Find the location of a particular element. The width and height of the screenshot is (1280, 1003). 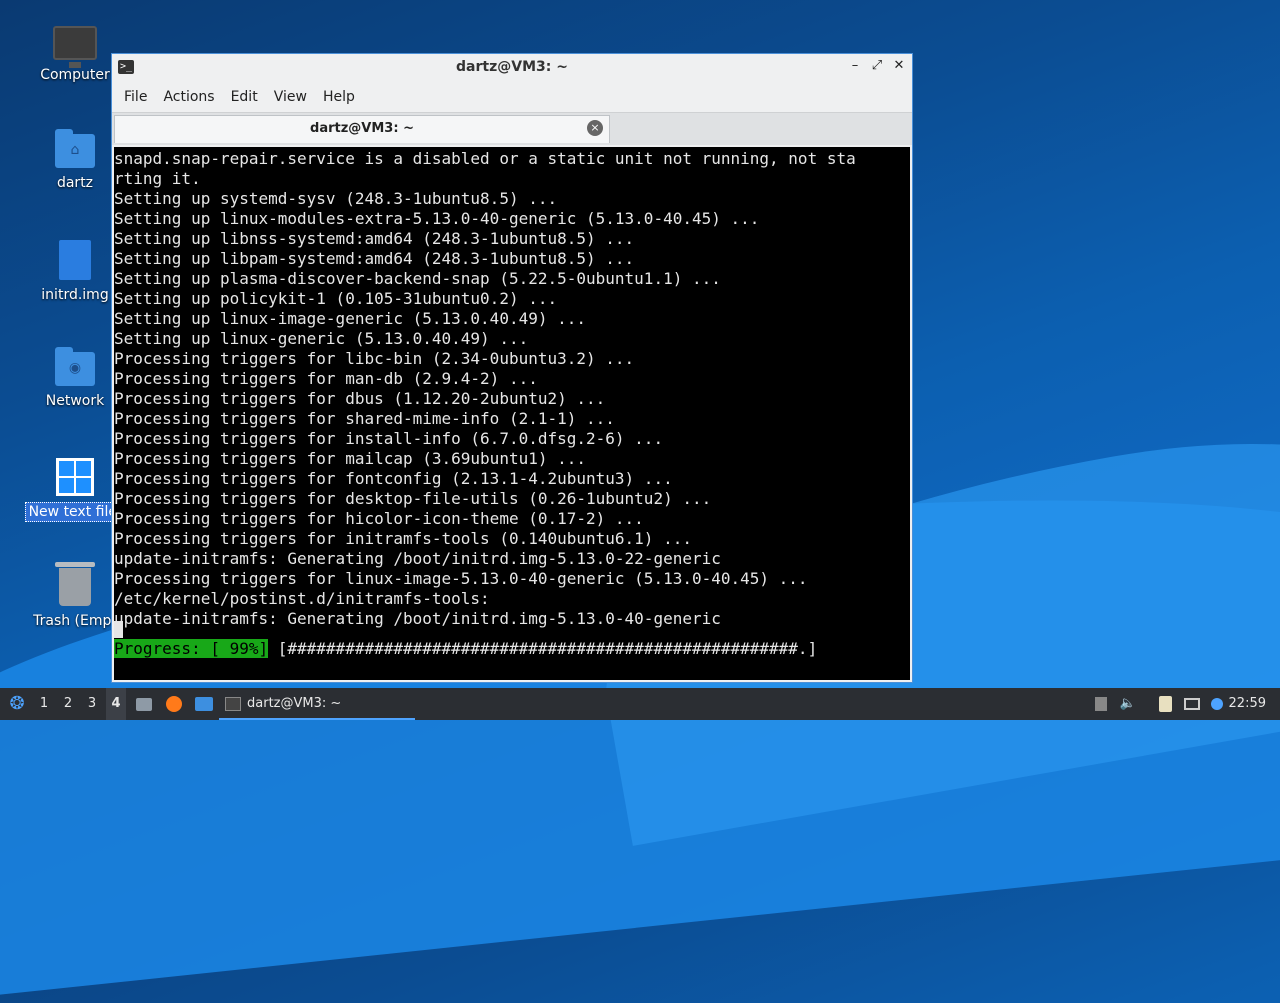

workspace-1: 1 is located at coordinates (44, 704).